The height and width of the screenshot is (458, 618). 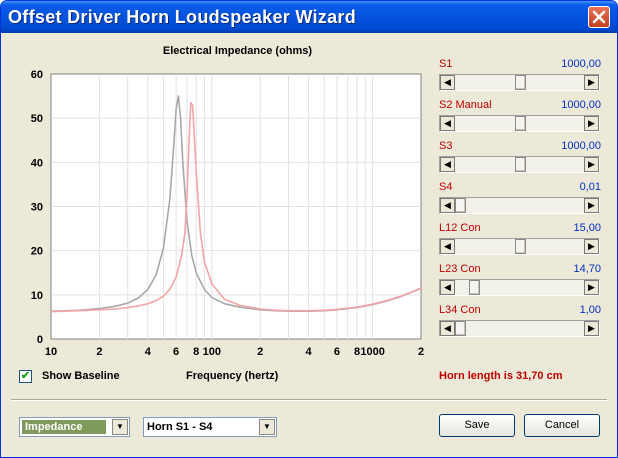 I want to click on cancel-button: Cancel, so click(x=562, y=425).